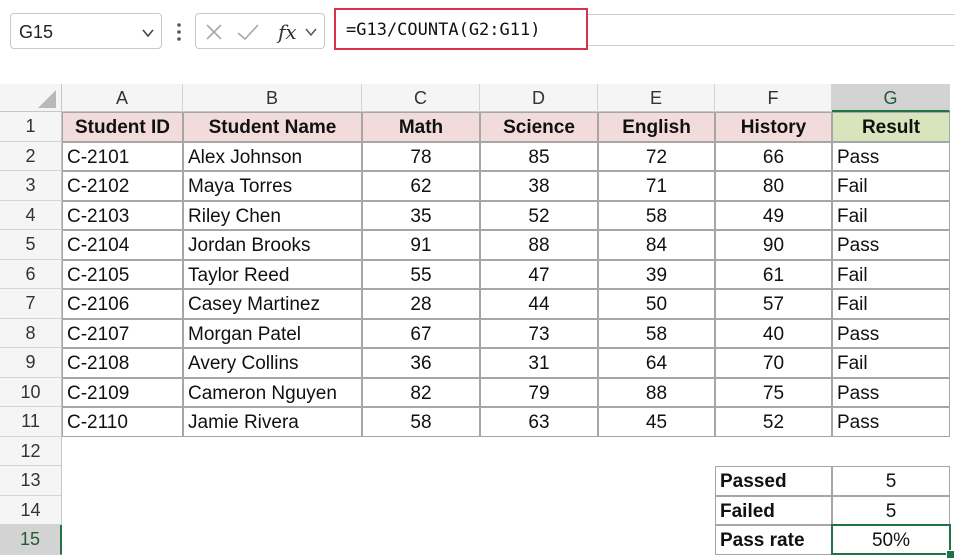  What do you see at coordinates (656, 363) in the screenshot?
I see `table-cell: 64` at bounding box center [656, 363].